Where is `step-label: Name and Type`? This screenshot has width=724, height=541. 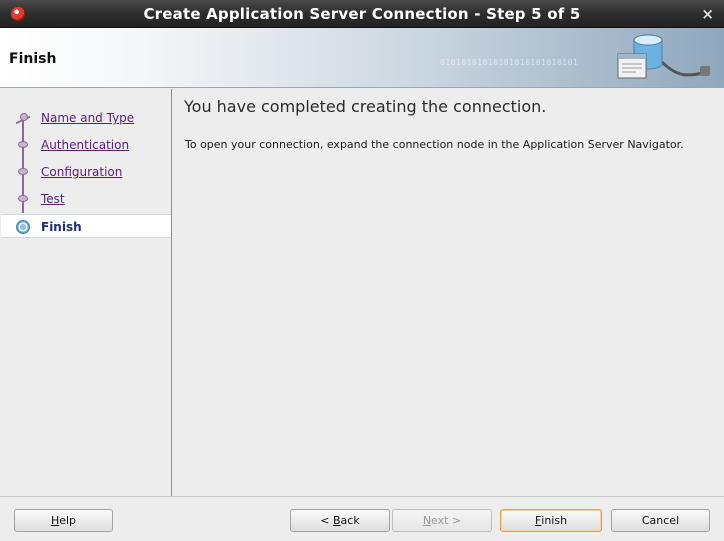
step-label: Name and Type is located at coordinates (87, 118).